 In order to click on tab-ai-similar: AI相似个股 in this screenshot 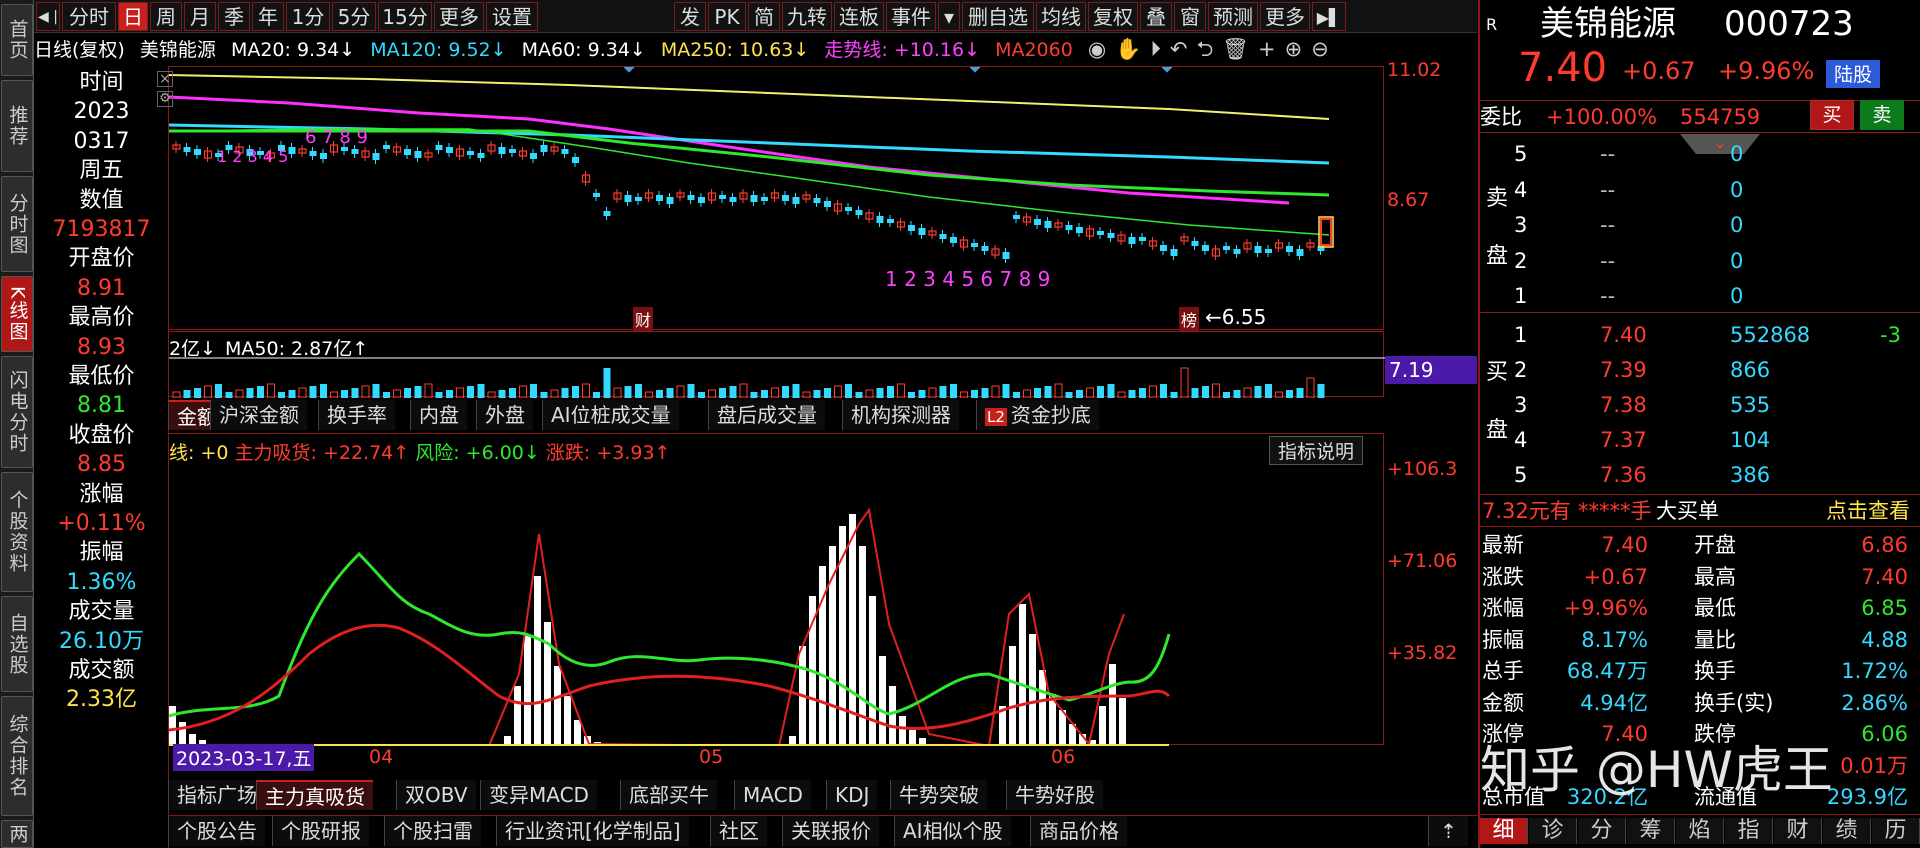, I will do `click(952, 831)`.